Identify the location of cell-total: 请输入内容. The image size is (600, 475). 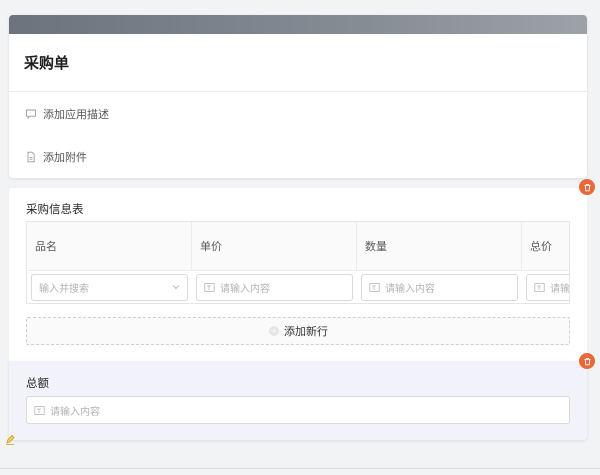
(546, 287).